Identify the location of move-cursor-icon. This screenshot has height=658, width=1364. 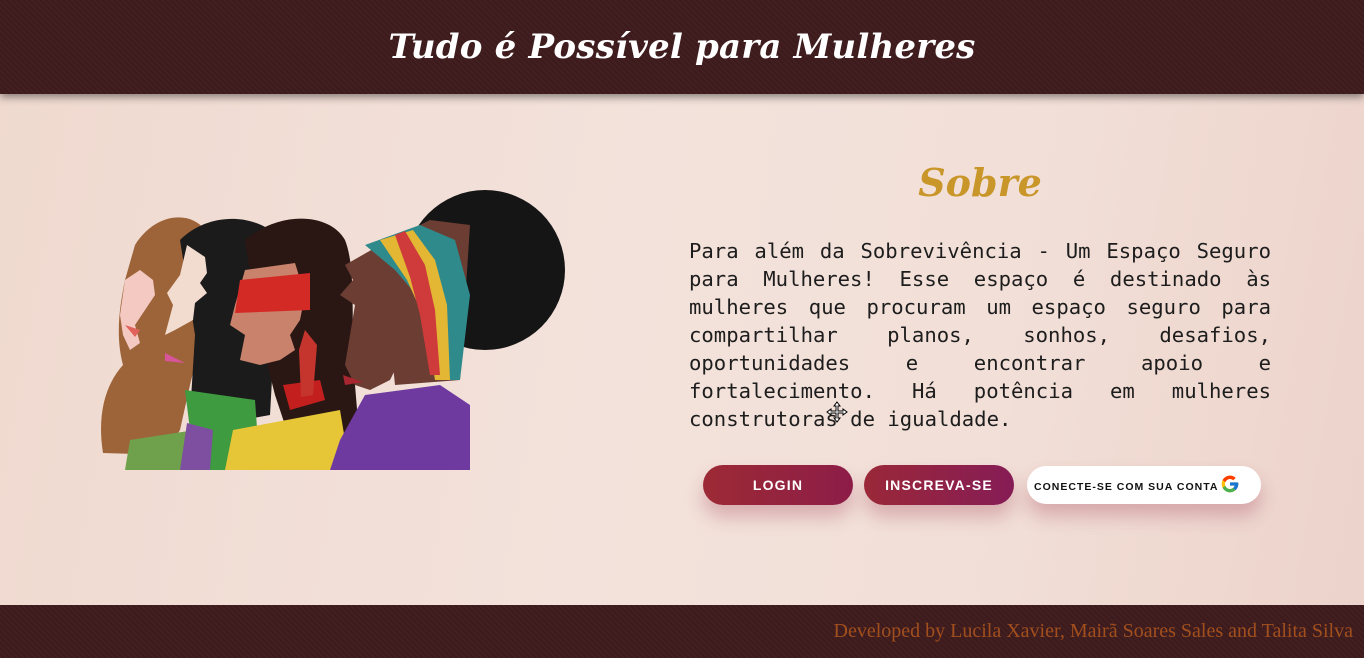
(837, 412).